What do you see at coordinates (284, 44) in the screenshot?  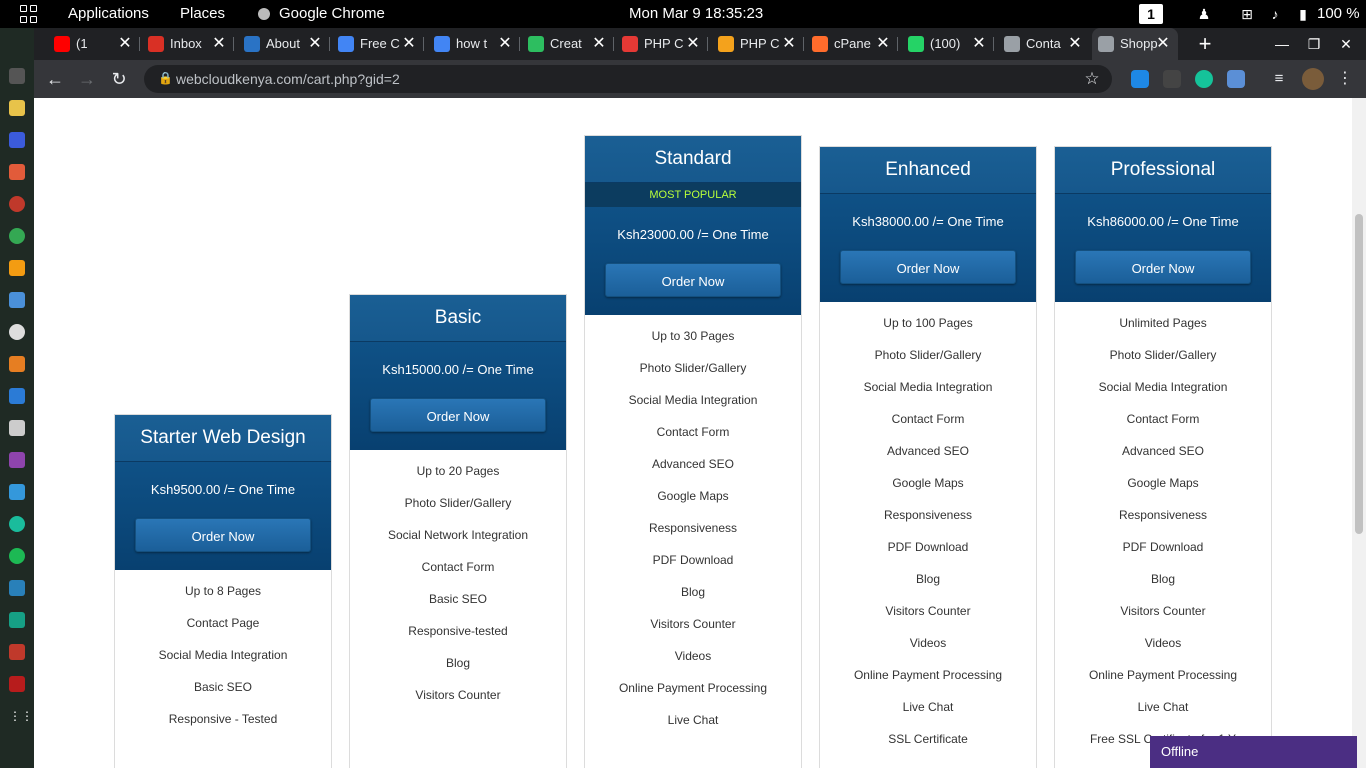 I see `browser-tab: About ✕` at bounding box center [284, 44].